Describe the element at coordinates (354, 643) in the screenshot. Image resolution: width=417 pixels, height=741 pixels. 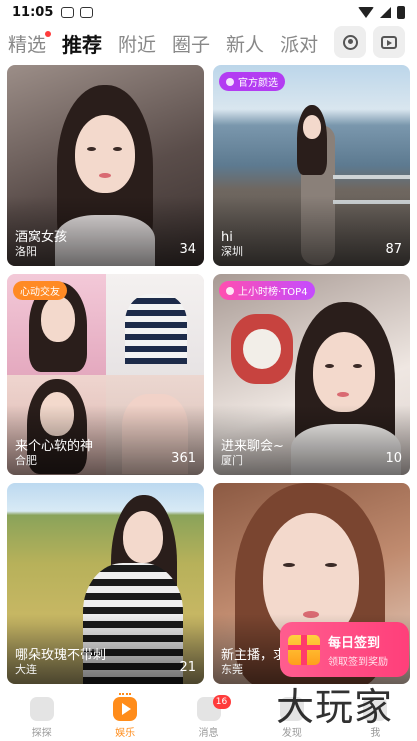
I see `checkin-title: 每日签到` at that location.